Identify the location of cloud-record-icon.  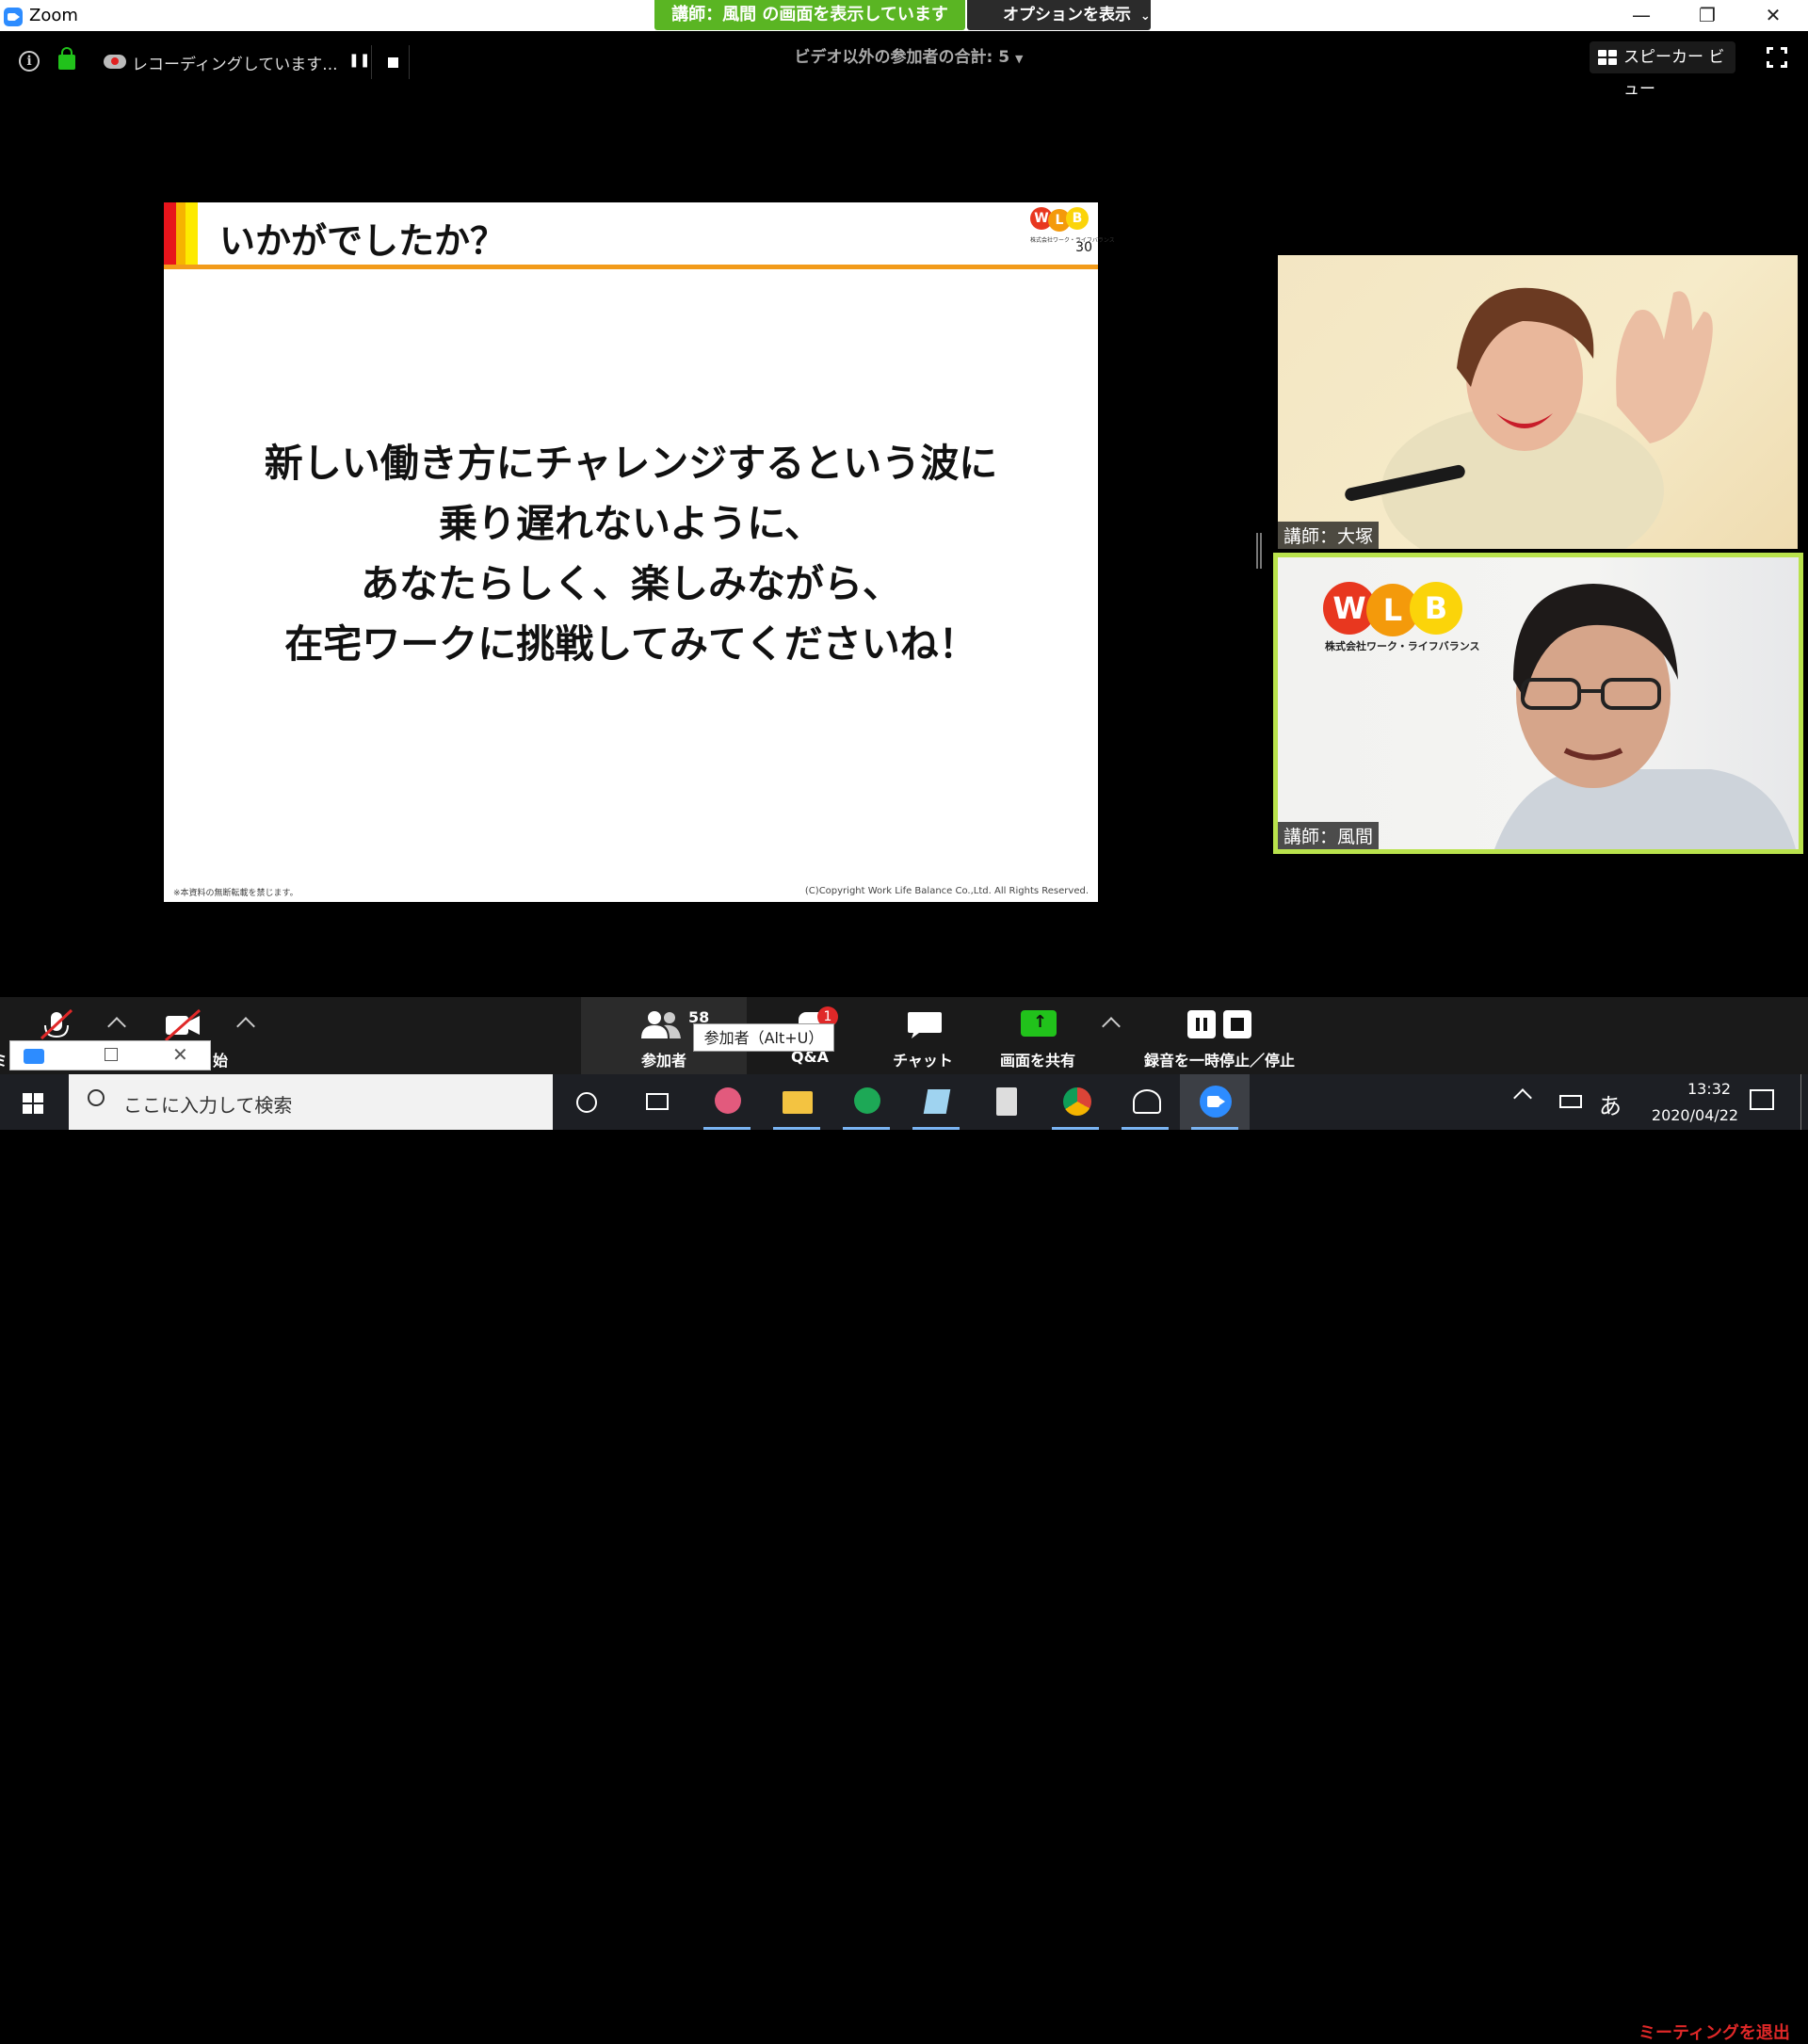
(115, 62).